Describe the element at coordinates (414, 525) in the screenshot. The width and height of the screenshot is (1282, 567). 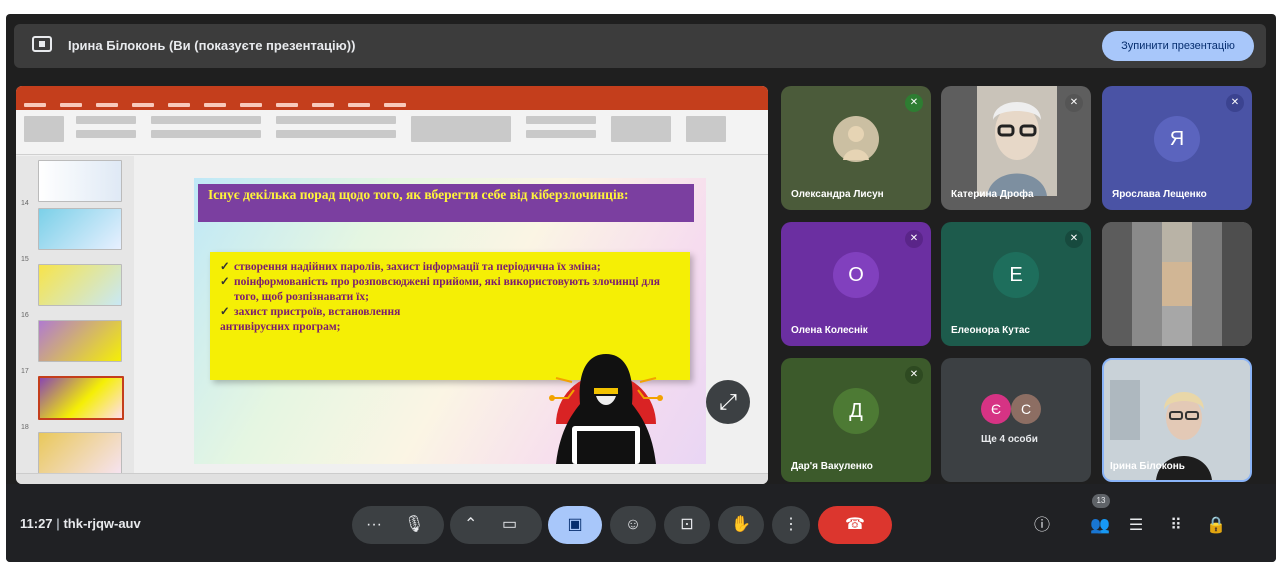
I see `mic-icon: 🎙` at that location.